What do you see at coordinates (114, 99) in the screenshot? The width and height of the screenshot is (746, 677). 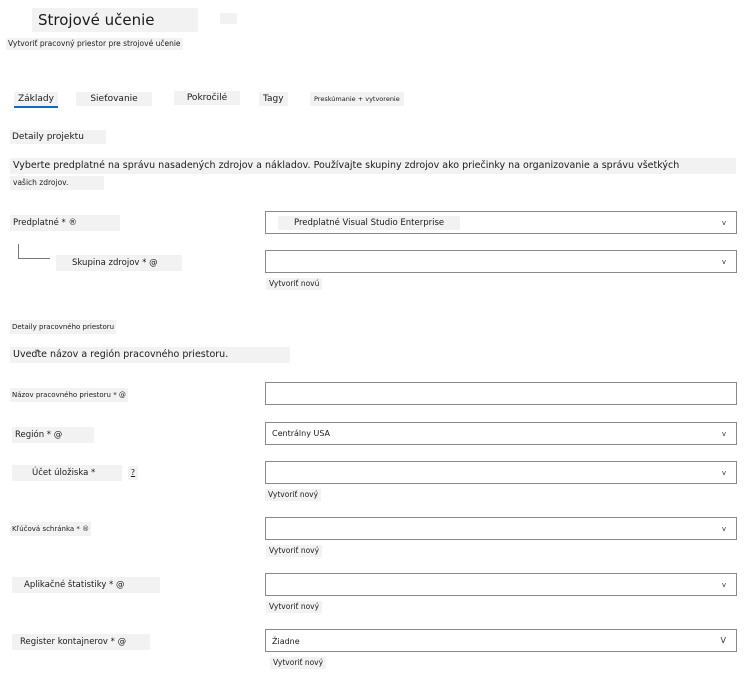 I see `tab-networking: Sieťovanie` at bounding box center [114, 99].